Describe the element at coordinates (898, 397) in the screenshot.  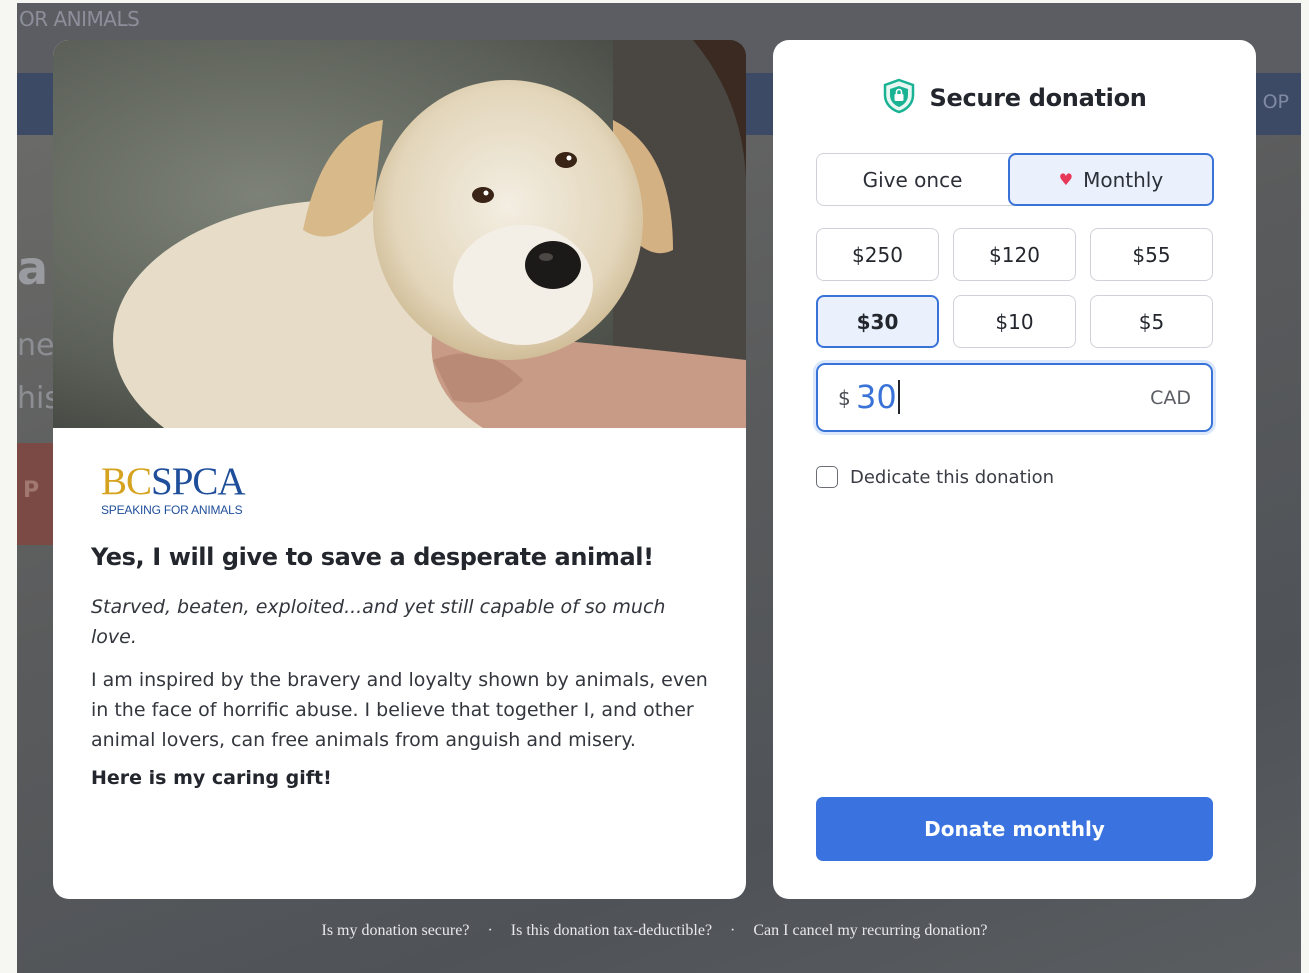
I see `text-caret` at that location.